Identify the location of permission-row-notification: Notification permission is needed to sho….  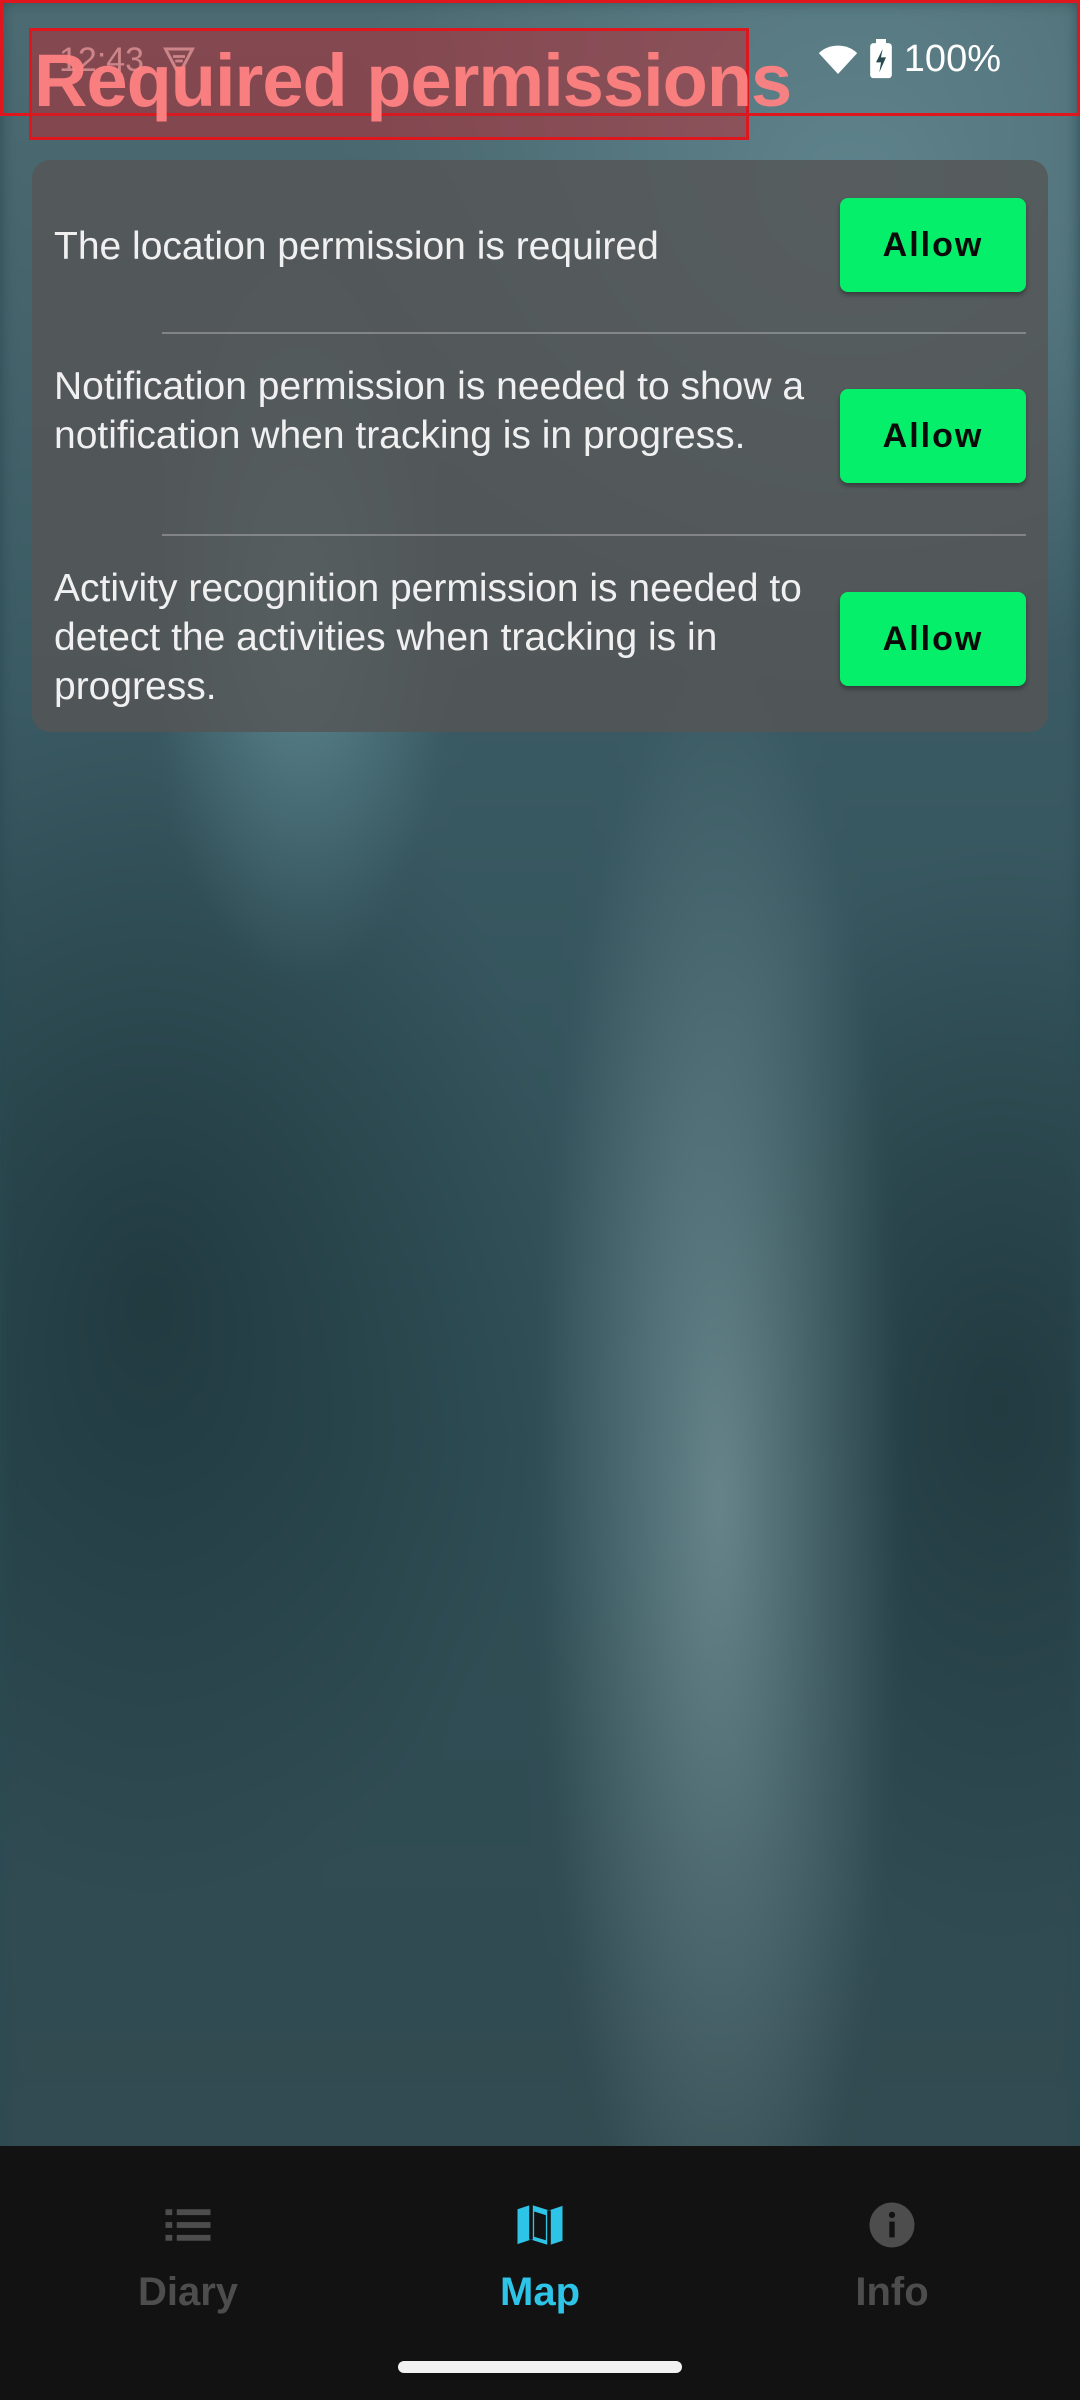
(540, 432).